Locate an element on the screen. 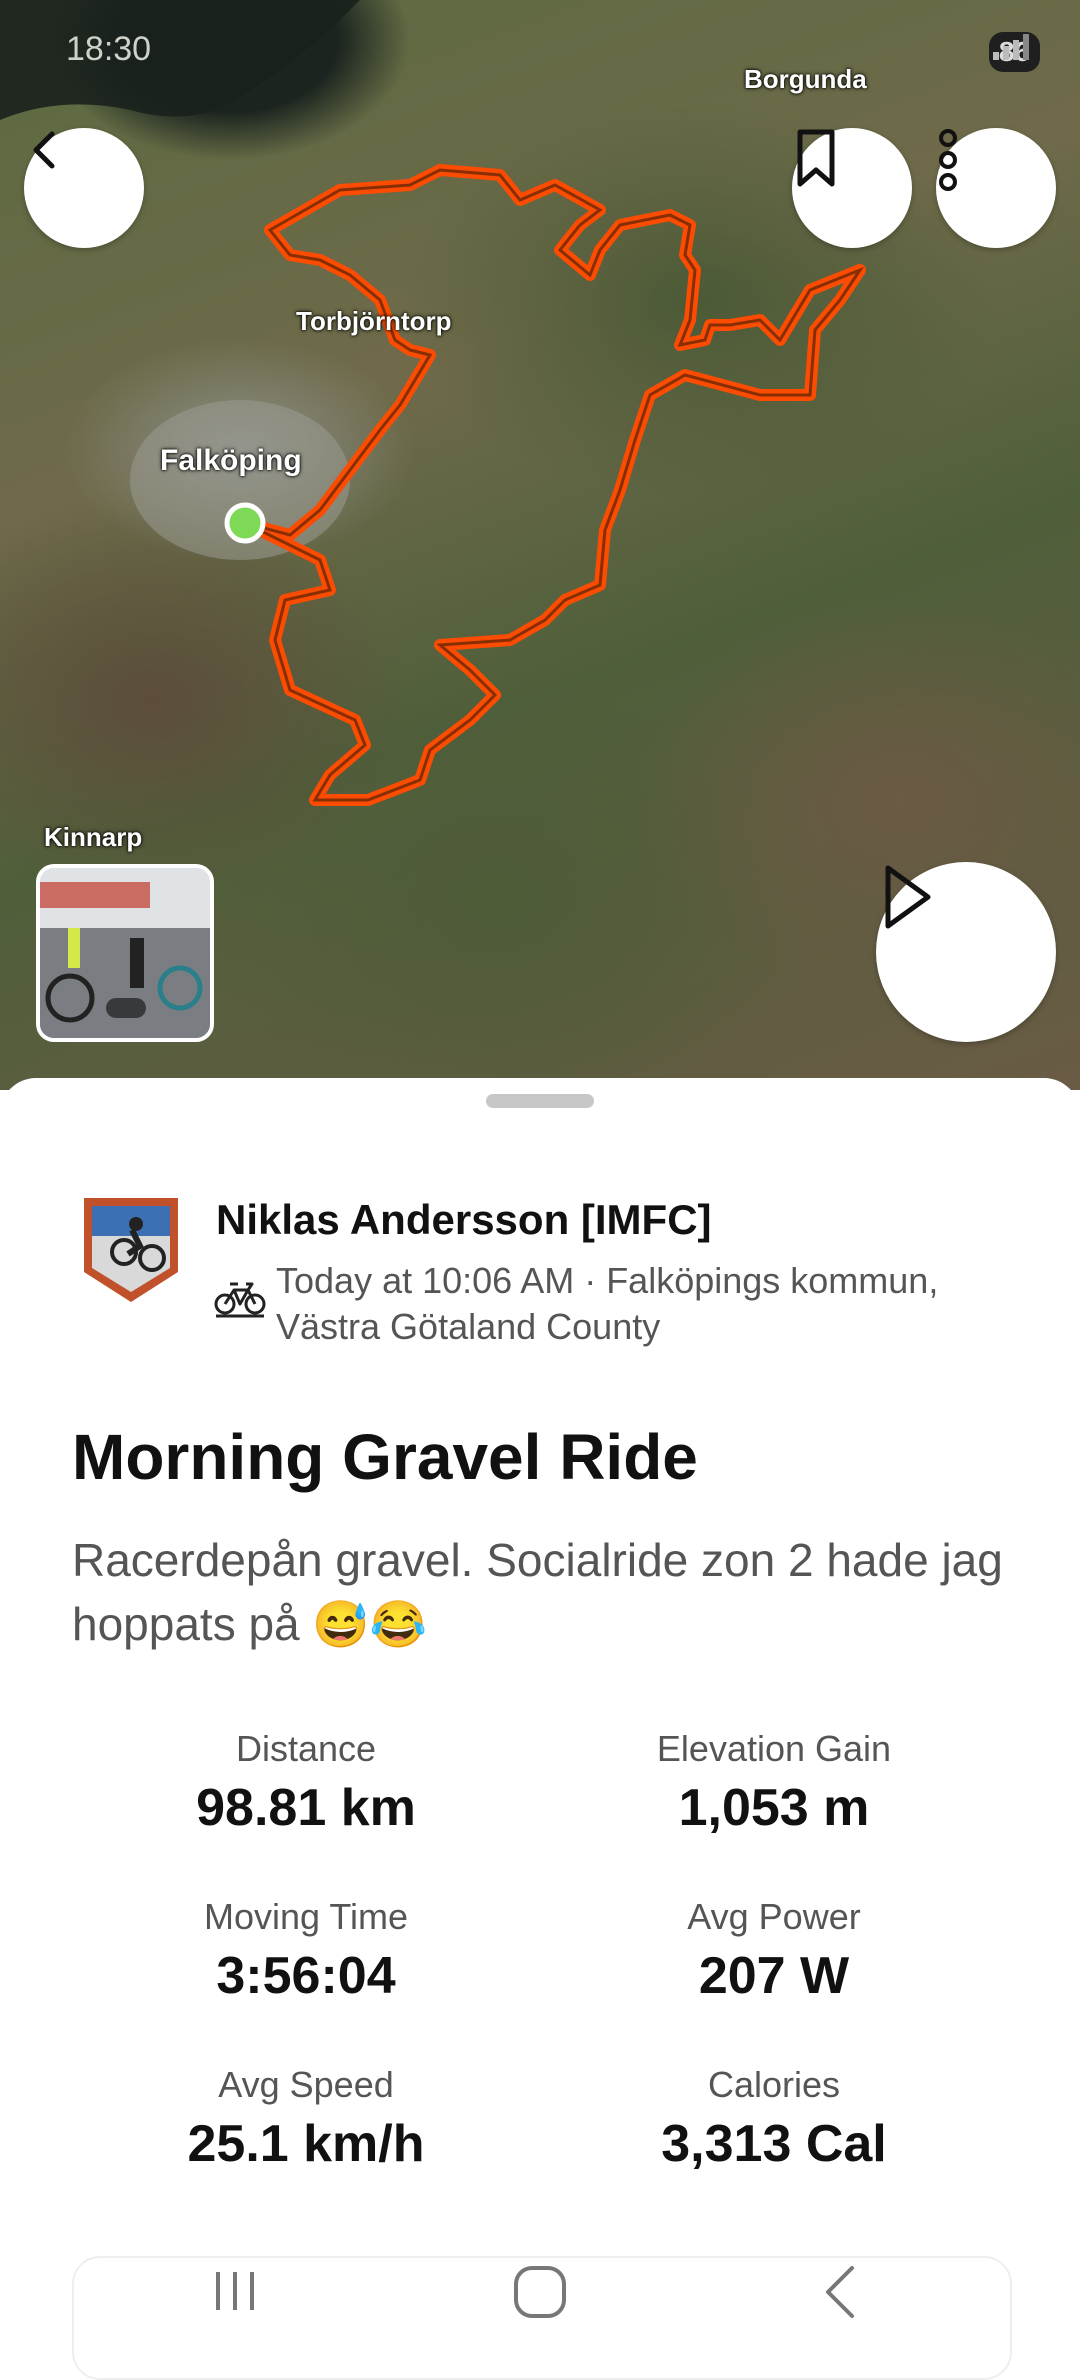 Image resolution: width=1080 pixels, height=2380 pixels. start-marker is located at coordinates (245, 523).